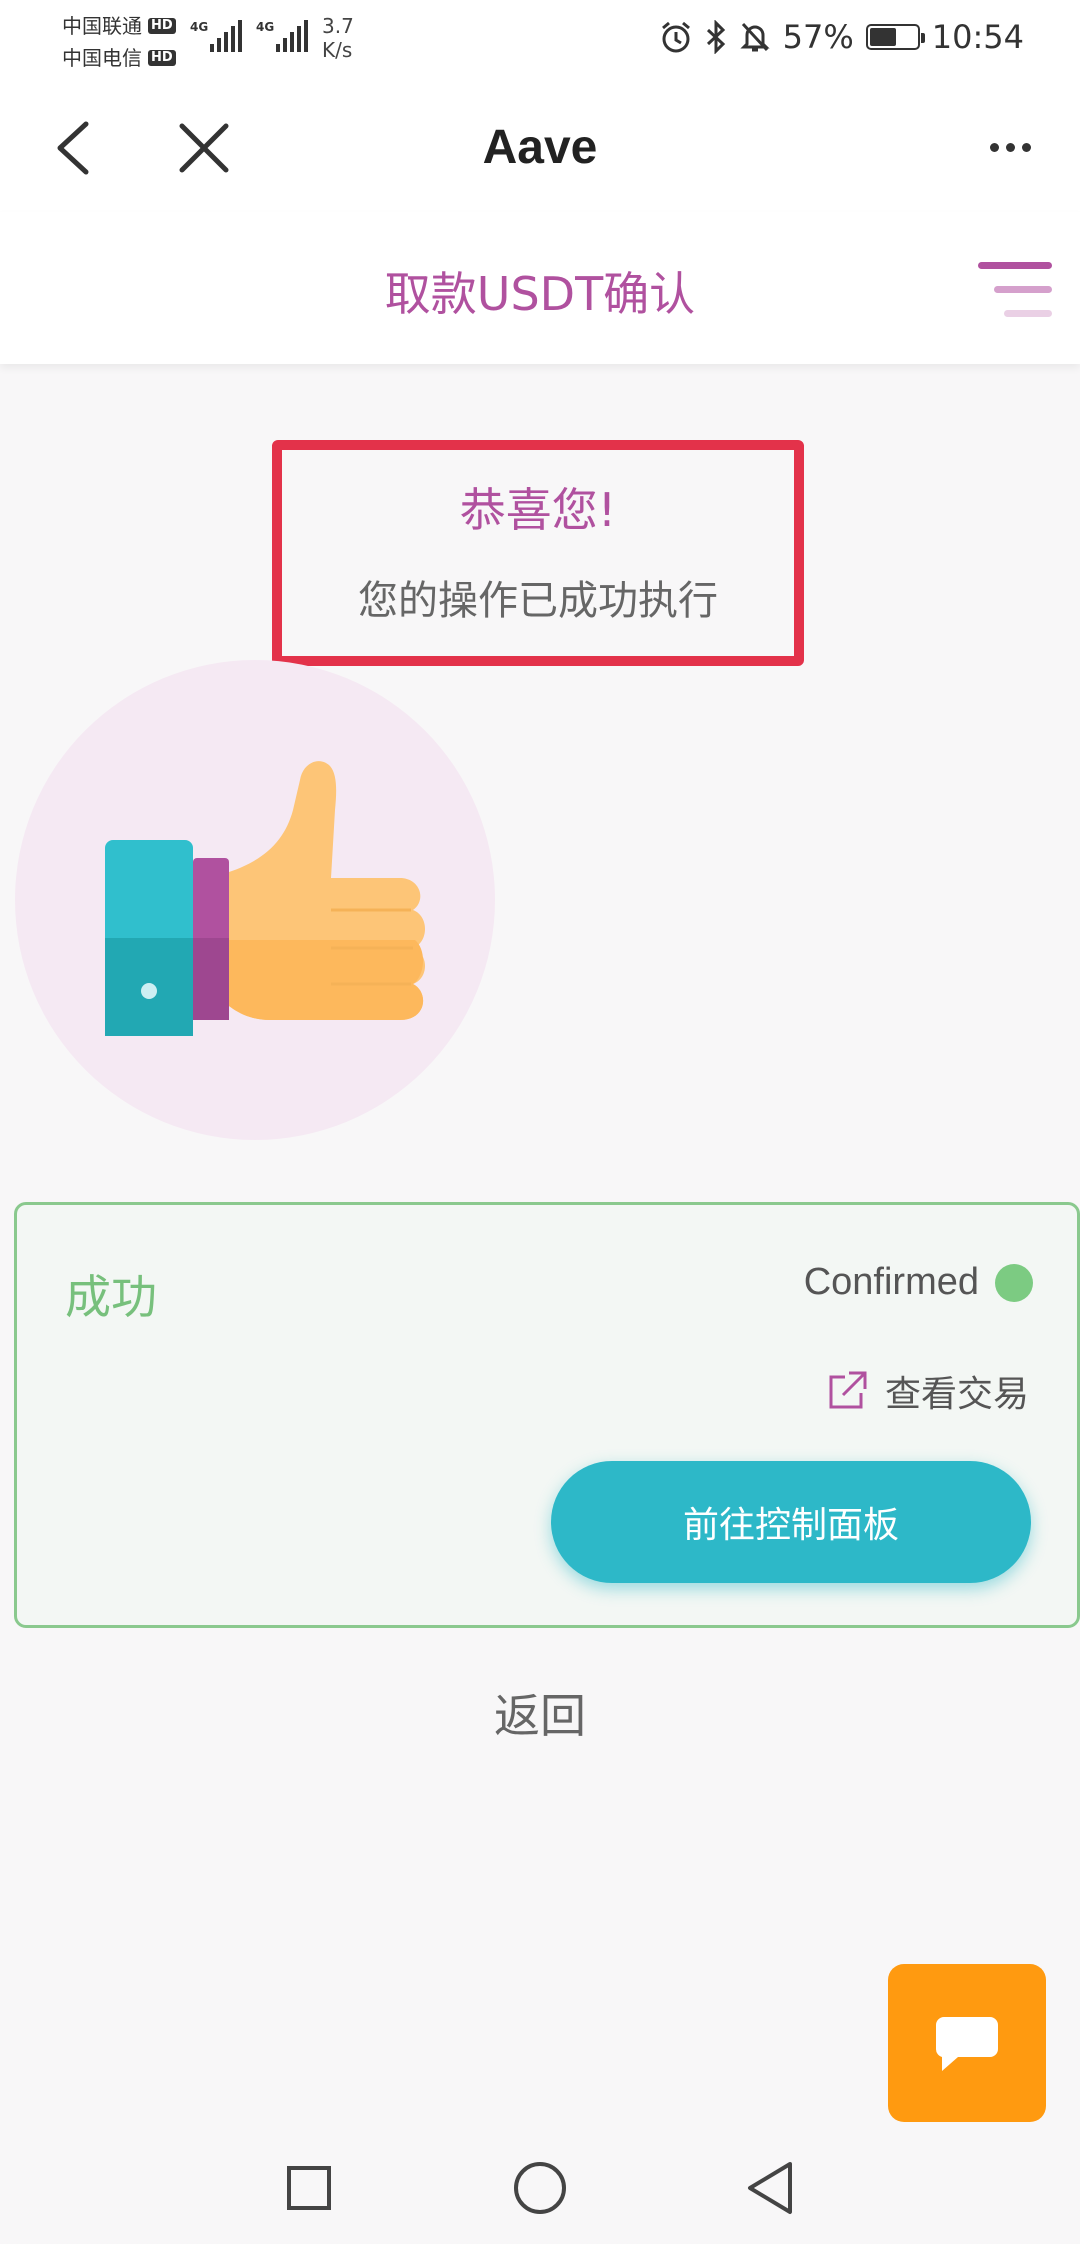 The image size is (1080, 2244). What do you see at coordinates (119, 42) in the screenshot?
I see `carrier-info: 中国联通 HD 中国电信 HD` at bounding box center [119, 42].